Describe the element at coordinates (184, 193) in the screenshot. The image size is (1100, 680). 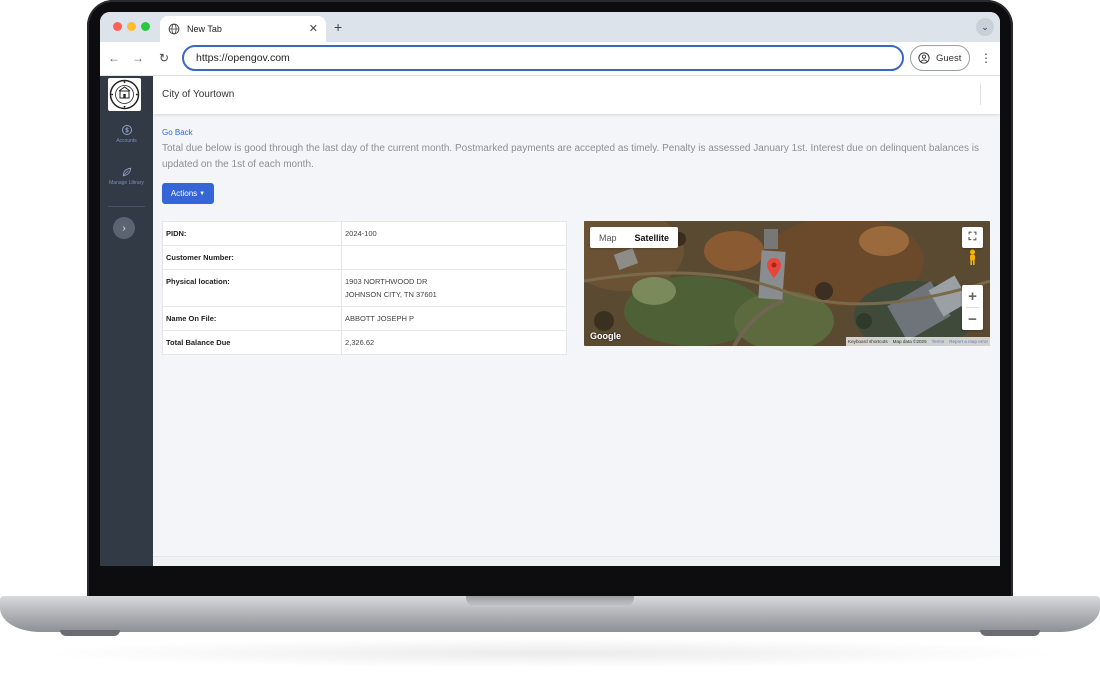
I see `actions-label: Actions` at that location.